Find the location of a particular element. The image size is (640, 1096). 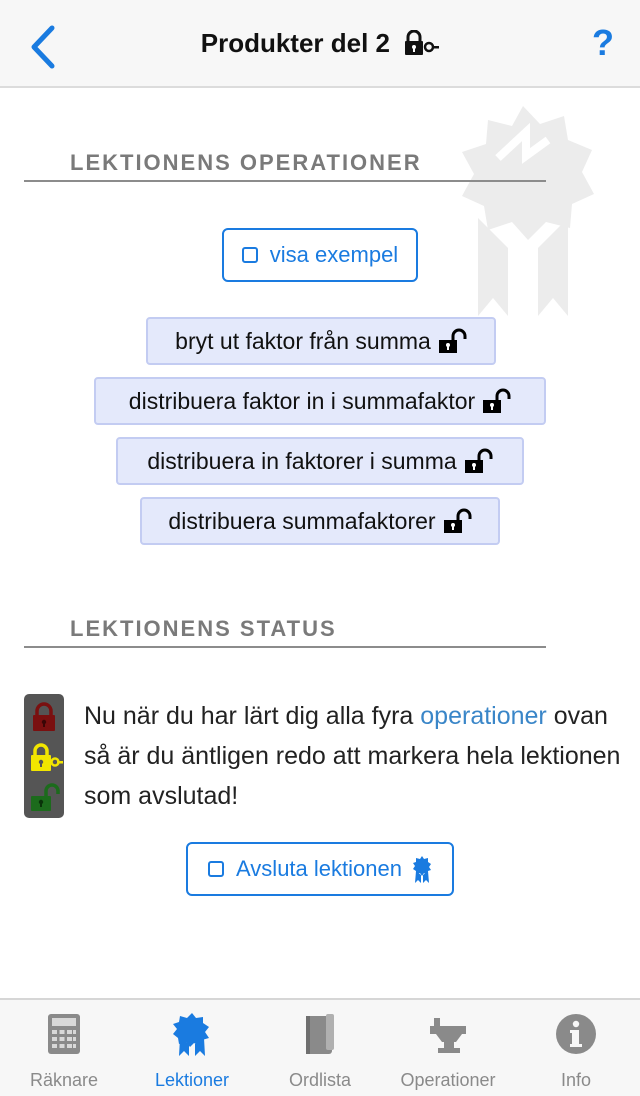

page-title: Produkter del 2 is located at coordinates (320, 43).